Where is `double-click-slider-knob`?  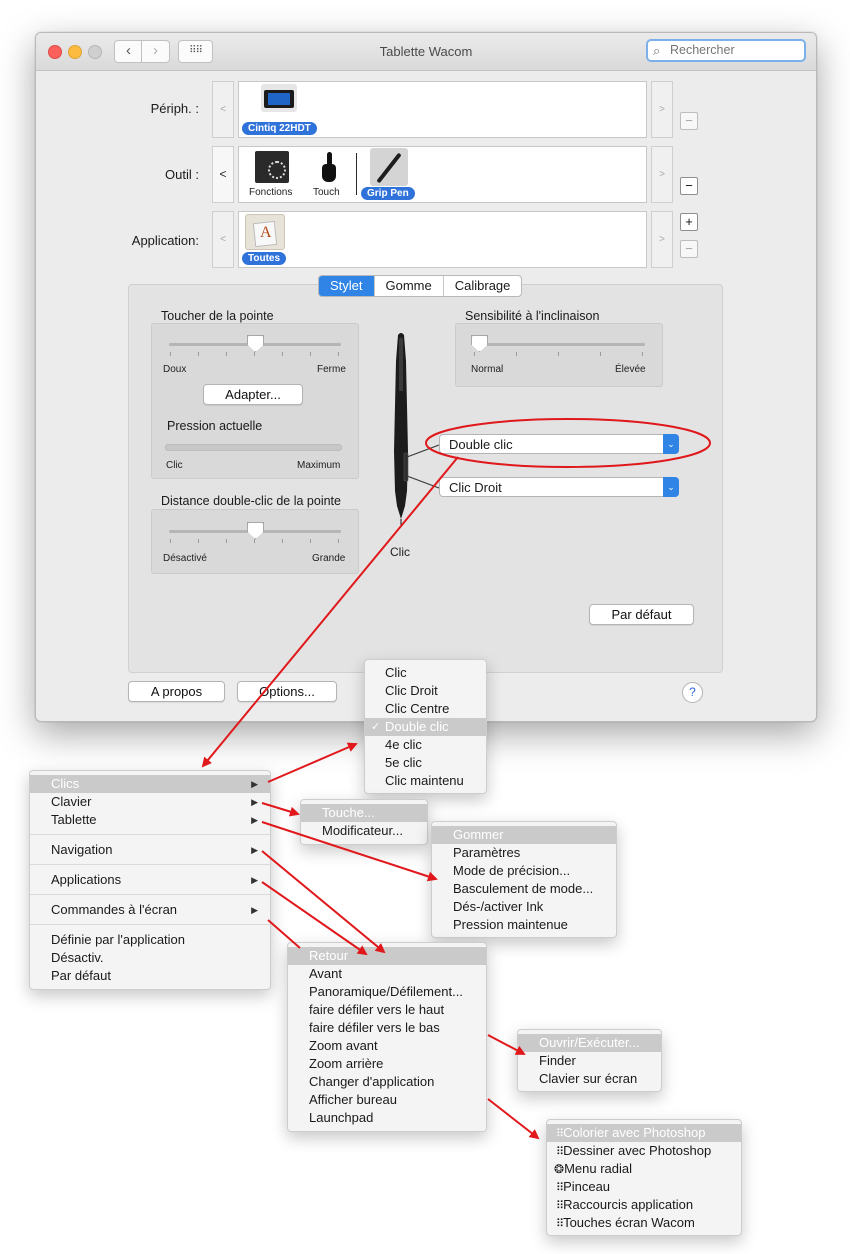
double-click-slider-knob is located at coordinates (255, 530).